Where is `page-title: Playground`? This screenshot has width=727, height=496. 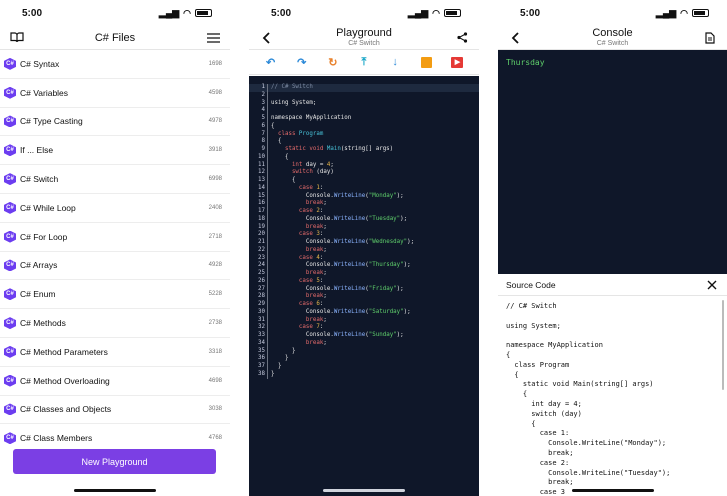
page-title: Playground is located at coordinates (364, 33).